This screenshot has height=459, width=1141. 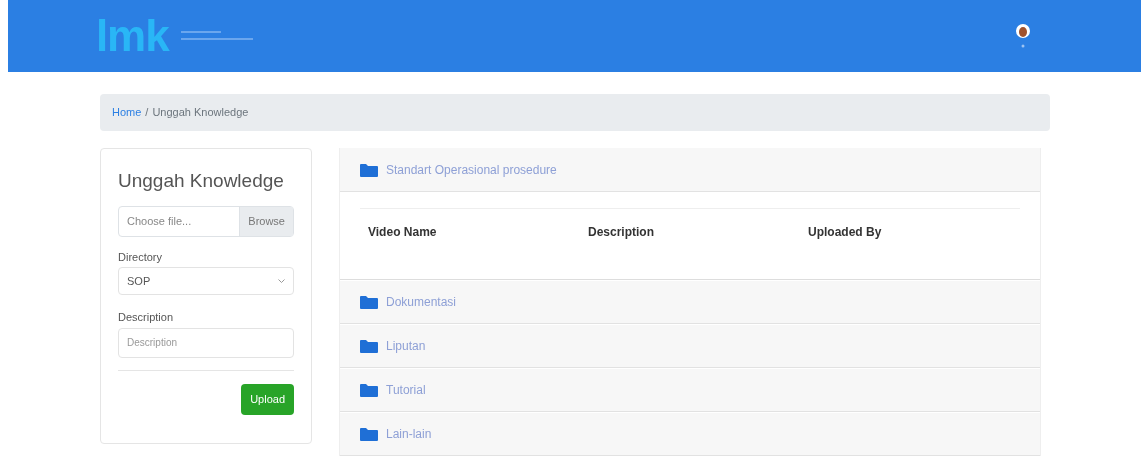 I want to click on form-title: Unggah Knowledge, so click(x=201, y=181).